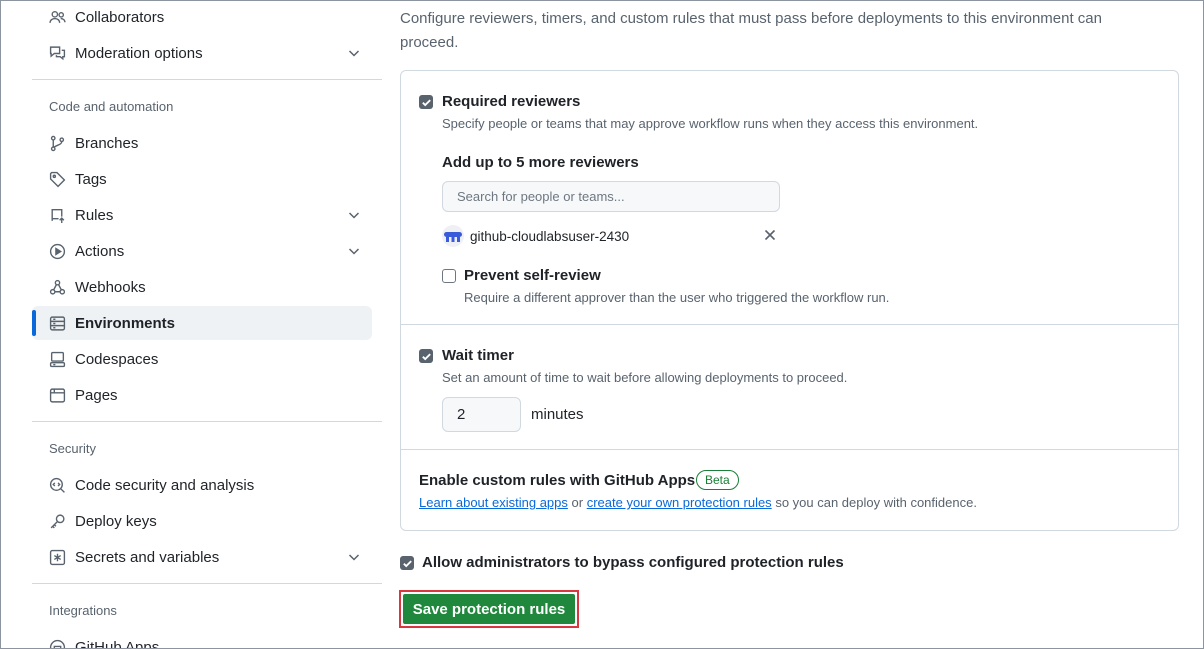 The image size is (1204, 649). What do you see at coordinates (453, 236) in the screenshot?
I see `avatar` at bounding box center [453, 236].